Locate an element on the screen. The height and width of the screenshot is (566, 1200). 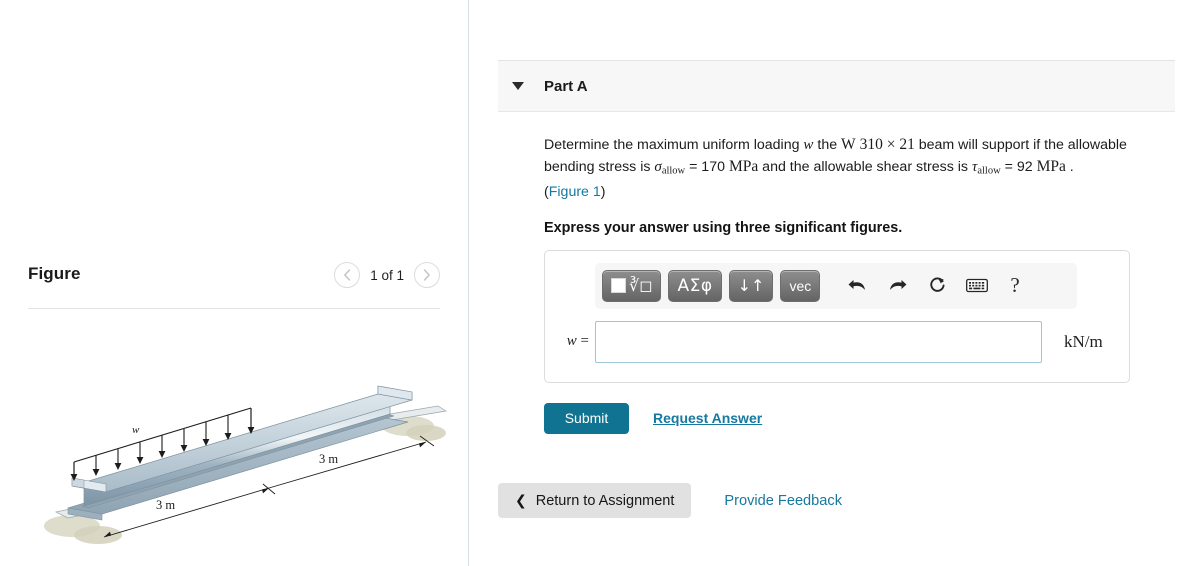
nth-root-icon: ∛◻ is located at coordinates (641, 286).